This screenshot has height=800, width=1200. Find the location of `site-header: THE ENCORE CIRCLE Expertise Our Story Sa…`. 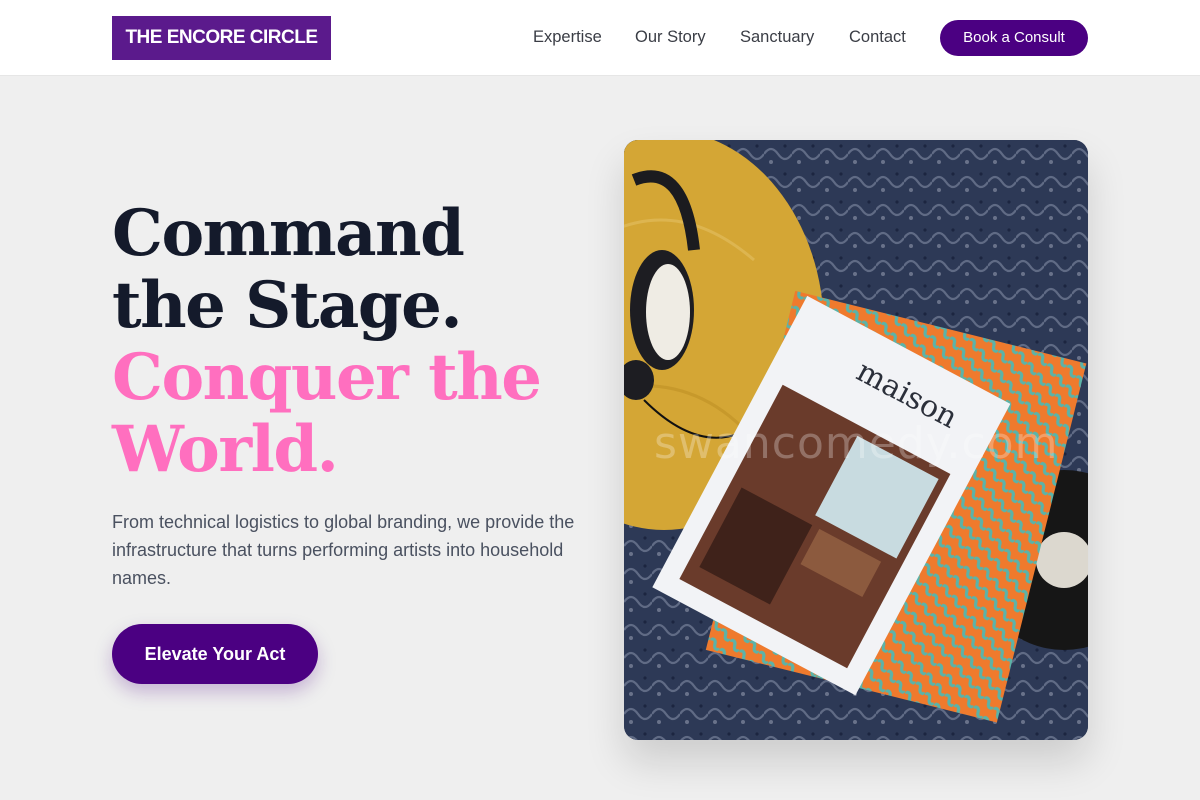

site-header: THE ENCORE CIRCLE Expertise Our Story Sa… is located at coordinates (600, 38).